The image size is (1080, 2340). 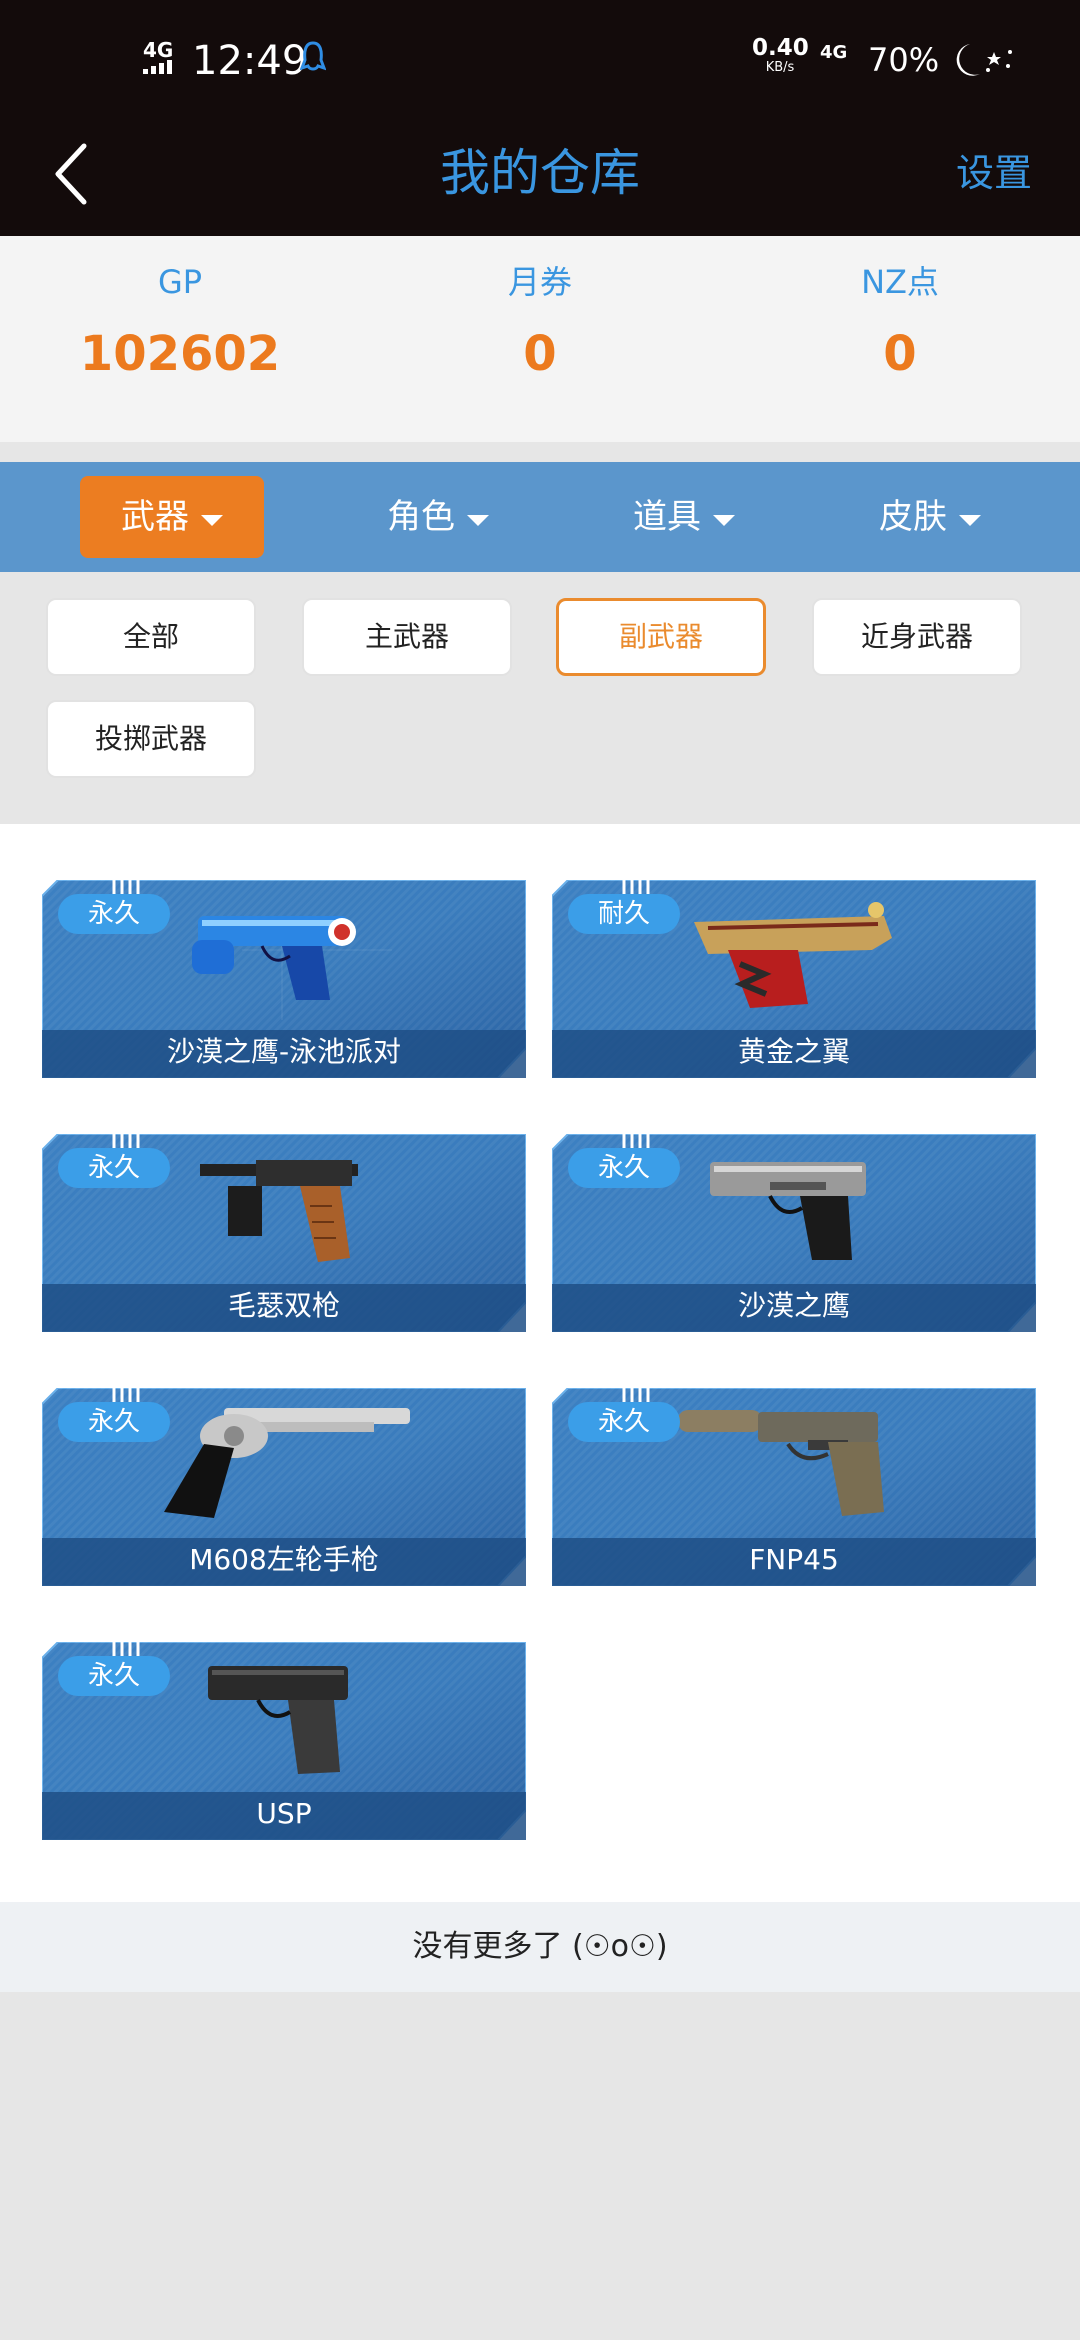 I want to click on weapon-card: 永久 沙漠之鹰, so click(x=794, y=1233).